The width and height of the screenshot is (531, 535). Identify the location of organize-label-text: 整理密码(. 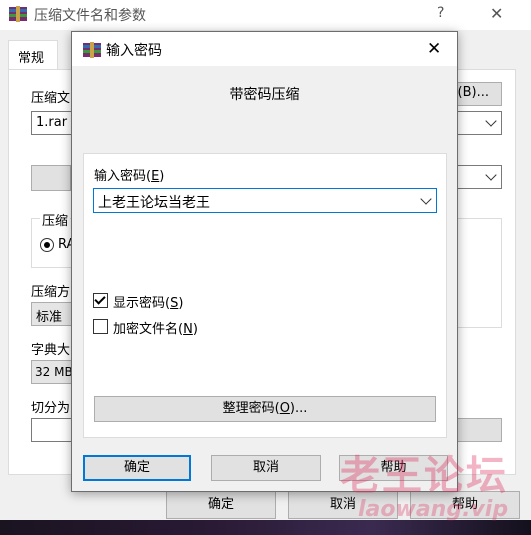
(251, 408).